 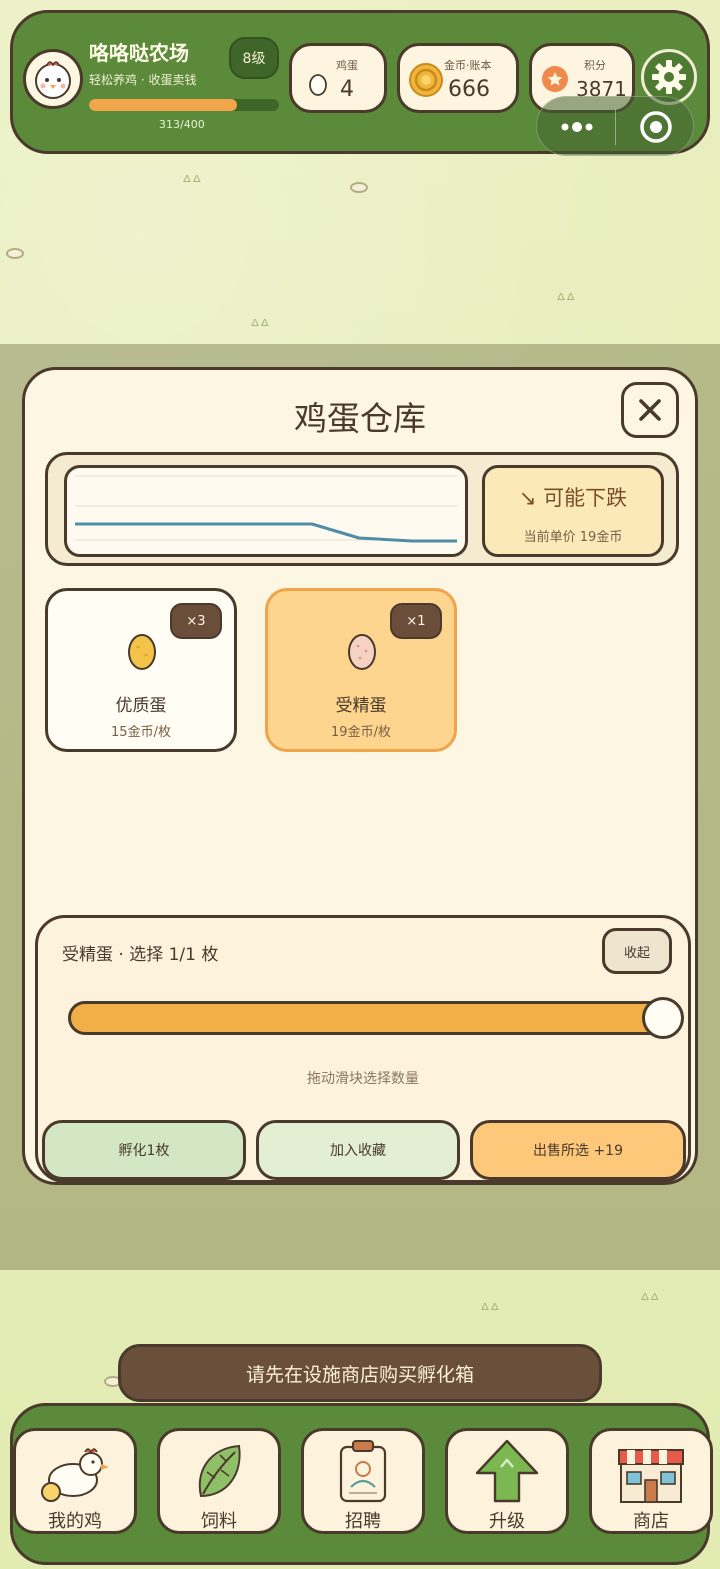 I want to click on capsule-divider, so click(x=615, y=127).